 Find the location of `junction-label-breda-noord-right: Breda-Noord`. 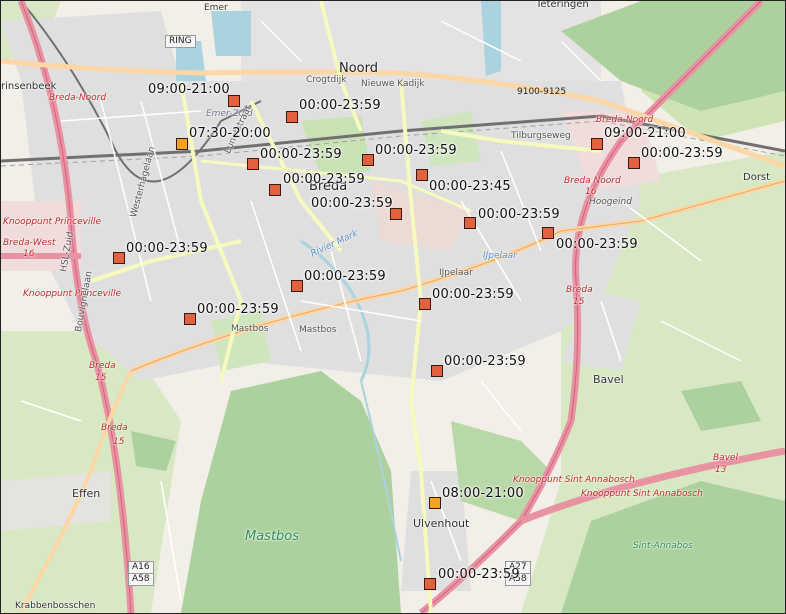

junction-label-breda-noord-right: Breda-Noord is located at coordinates (625, 120).